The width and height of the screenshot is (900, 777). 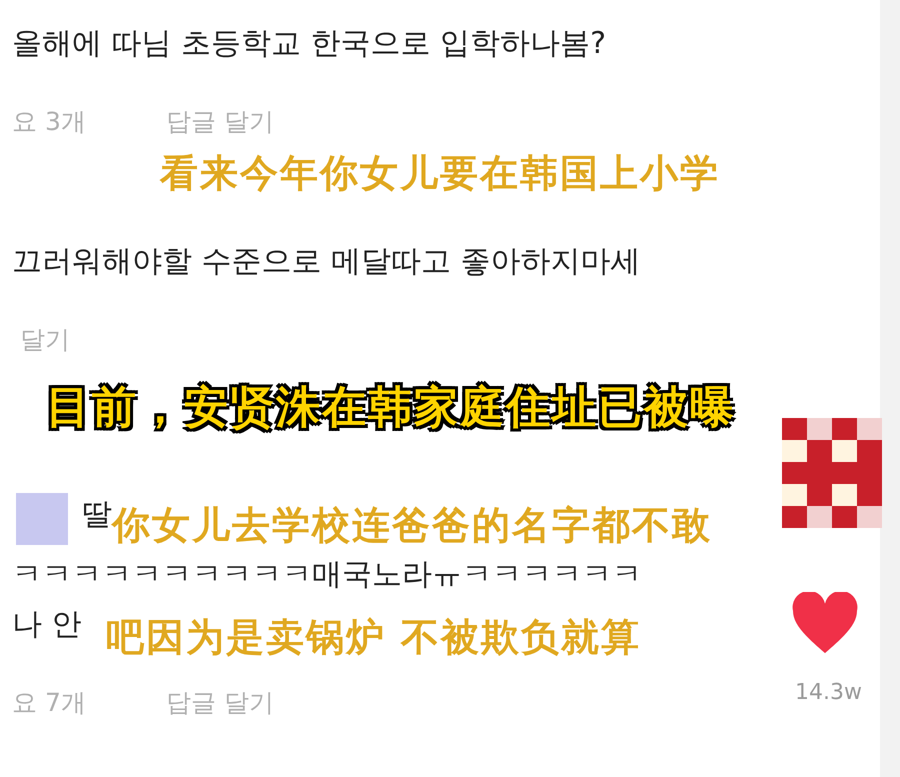 I want to click on reply-link: 달기, so click(x=45, y=340).